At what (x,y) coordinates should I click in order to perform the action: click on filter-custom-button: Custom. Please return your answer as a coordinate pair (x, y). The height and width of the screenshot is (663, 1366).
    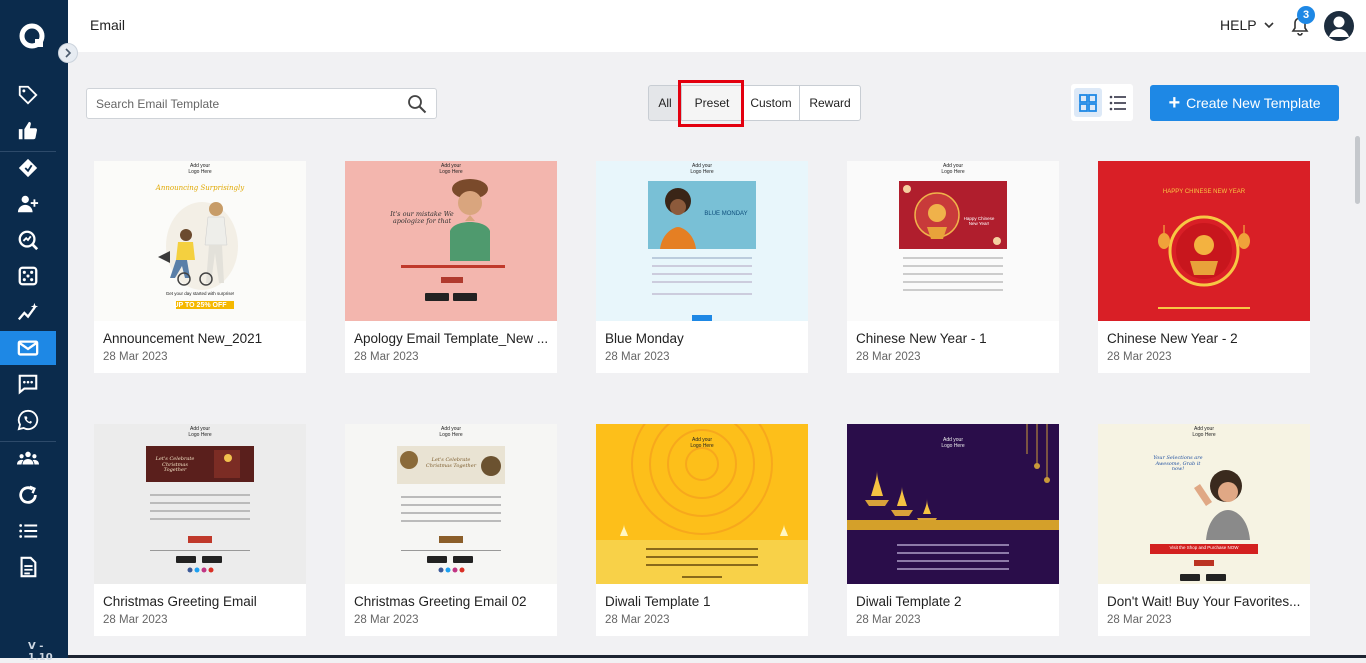
    Looking at the image, I should click on (771, 103).